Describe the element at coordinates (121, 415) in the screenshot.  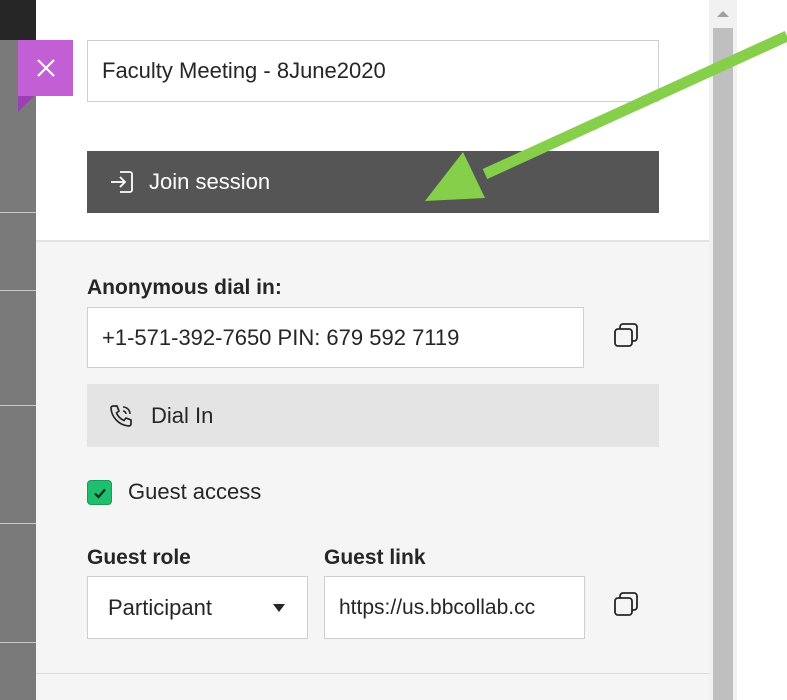
I see `phone-icon` at that location.